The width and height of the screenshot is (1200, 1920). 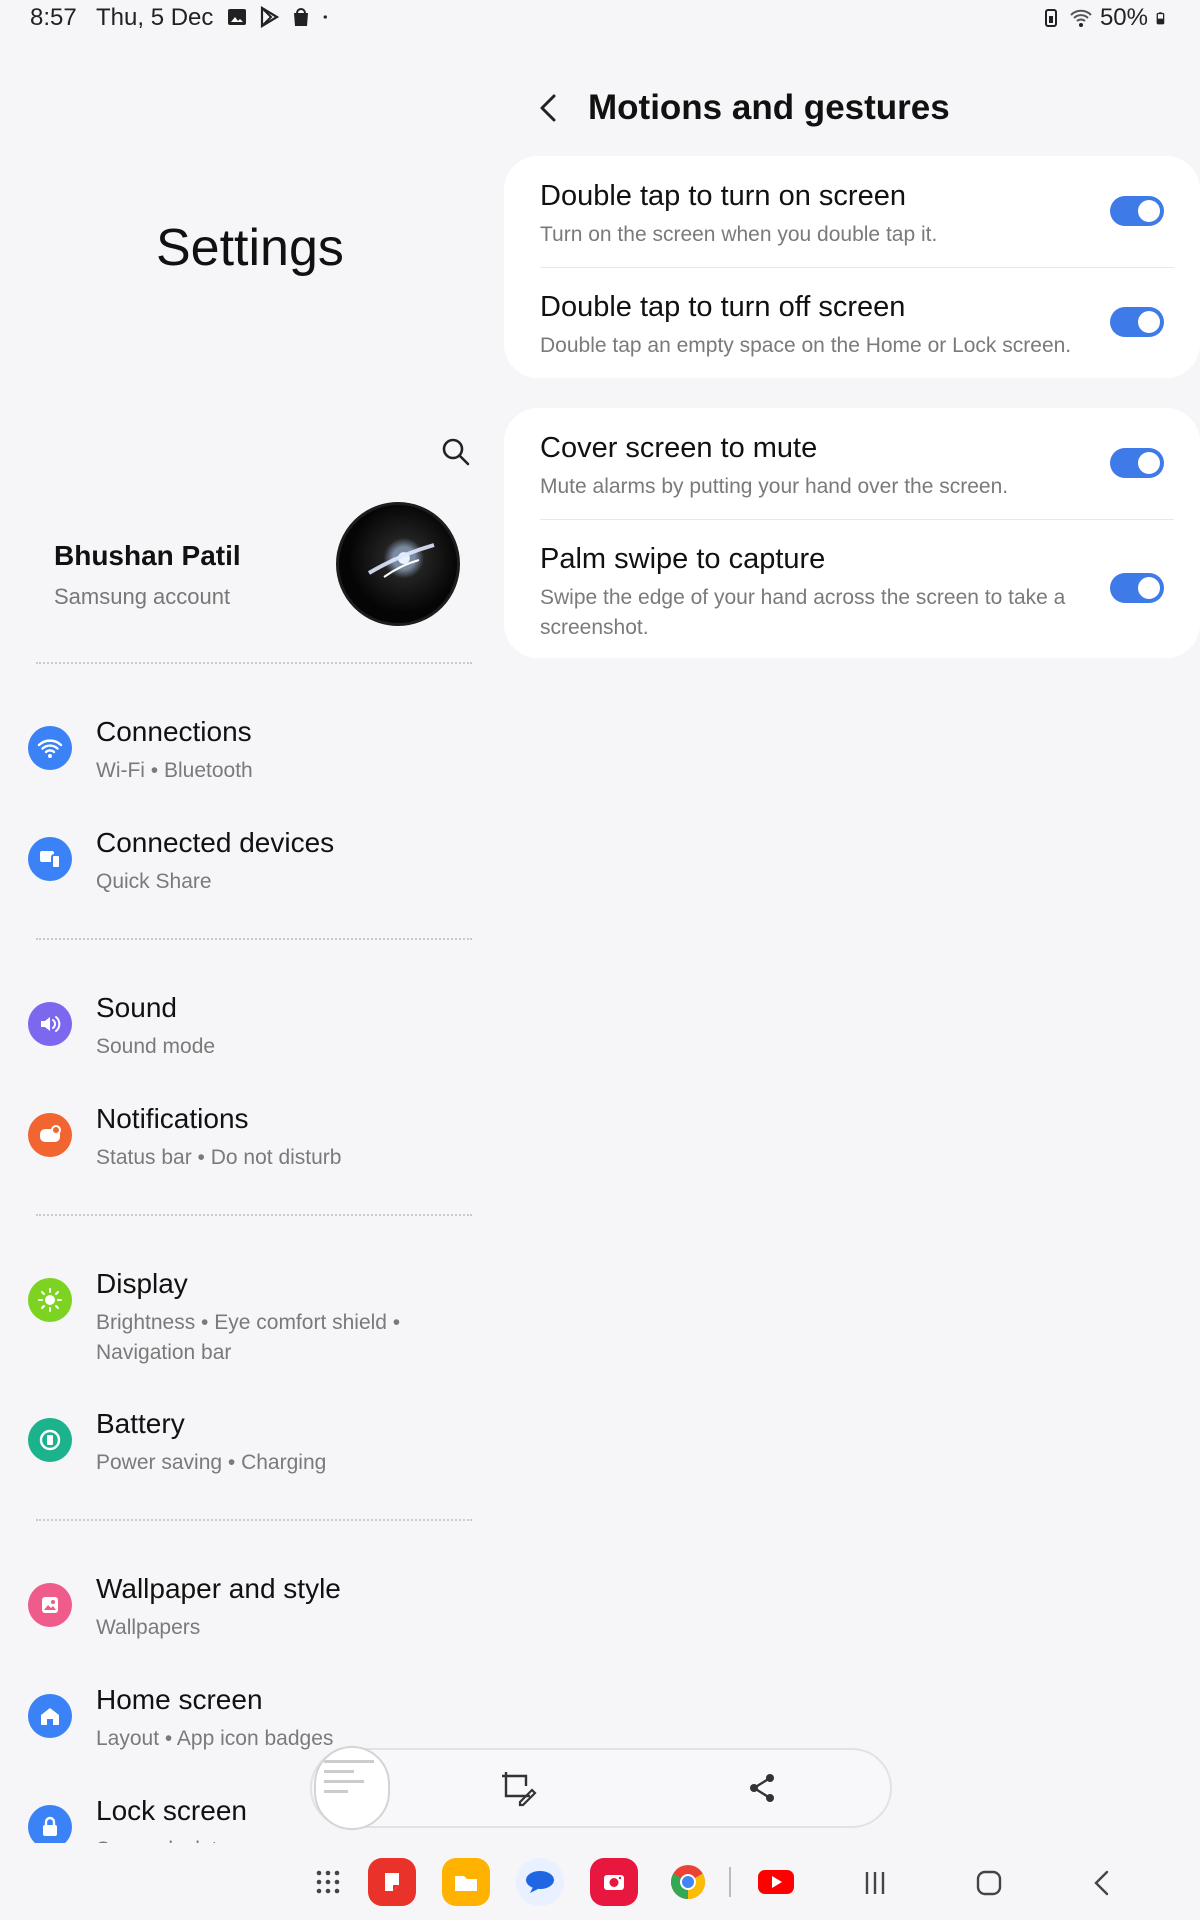 I want to click on search-icon, so click(x=456, y=452).